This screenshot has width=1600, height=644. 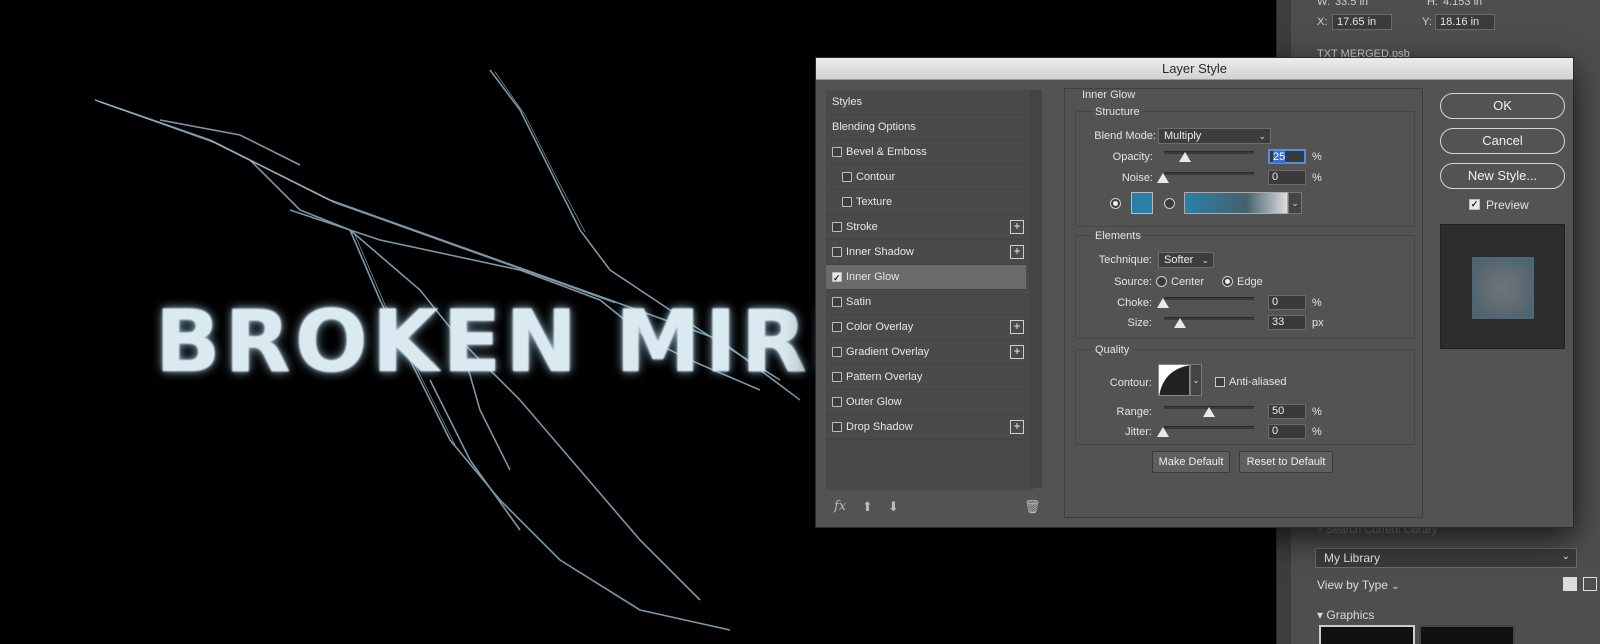 I want to click on style-satin: Satin, so click(x=926, y=302).